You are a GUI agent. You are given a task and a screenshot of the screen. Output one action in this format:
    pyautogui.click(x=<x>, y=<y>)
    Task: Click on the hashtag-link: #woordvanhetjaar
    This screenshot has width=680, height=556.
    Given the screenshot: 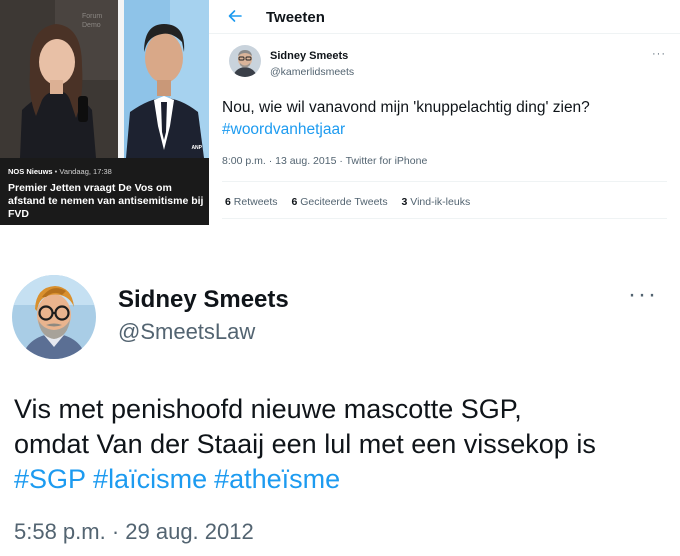 What is the action you would take?
    pyautogui.click(x=283, y=129)
    